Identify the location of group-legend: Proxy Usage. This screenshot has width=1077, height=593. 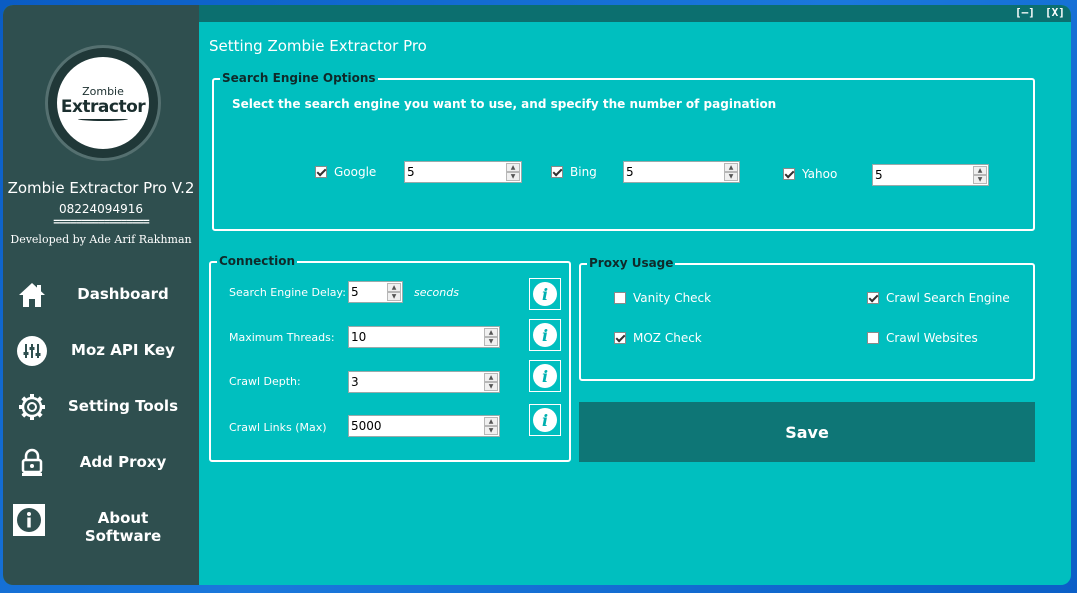
(631, 263).